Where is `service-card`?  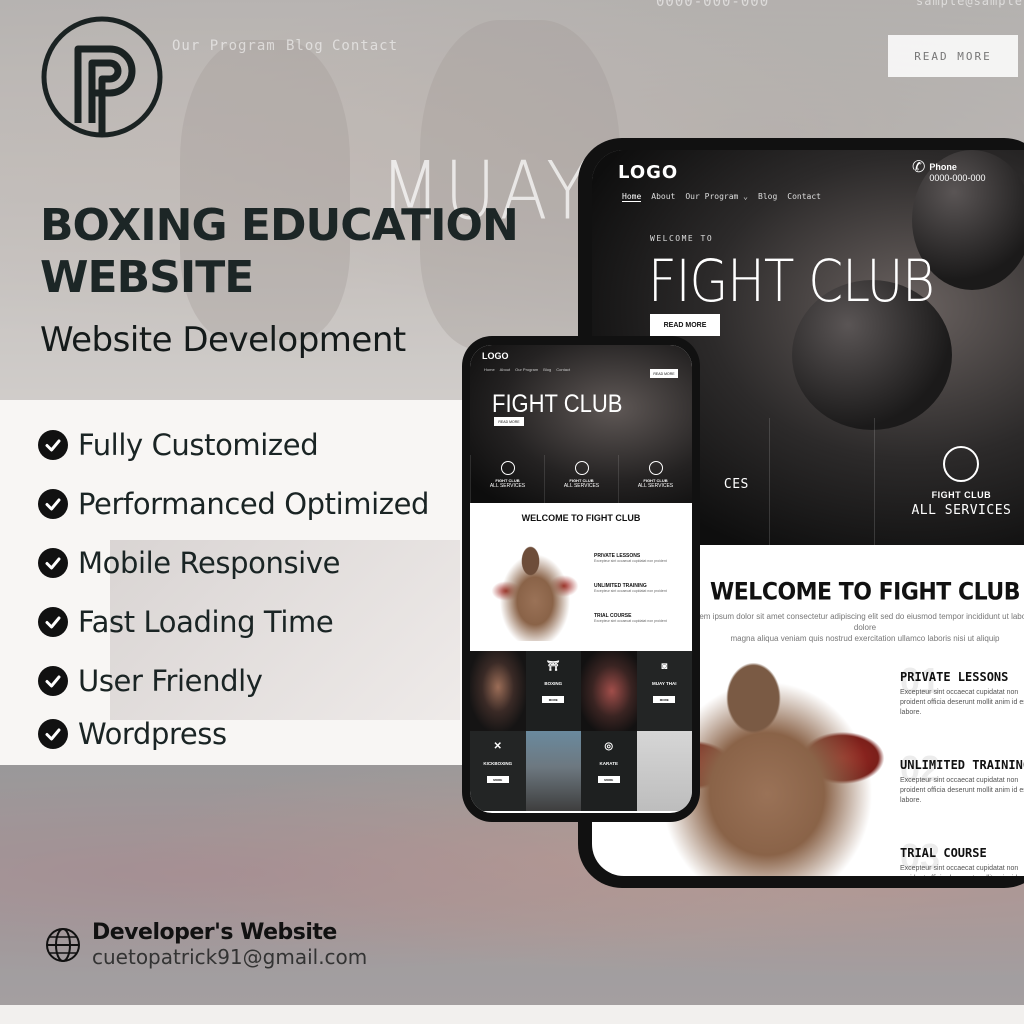
service-card is located at coordinates (821, 481).